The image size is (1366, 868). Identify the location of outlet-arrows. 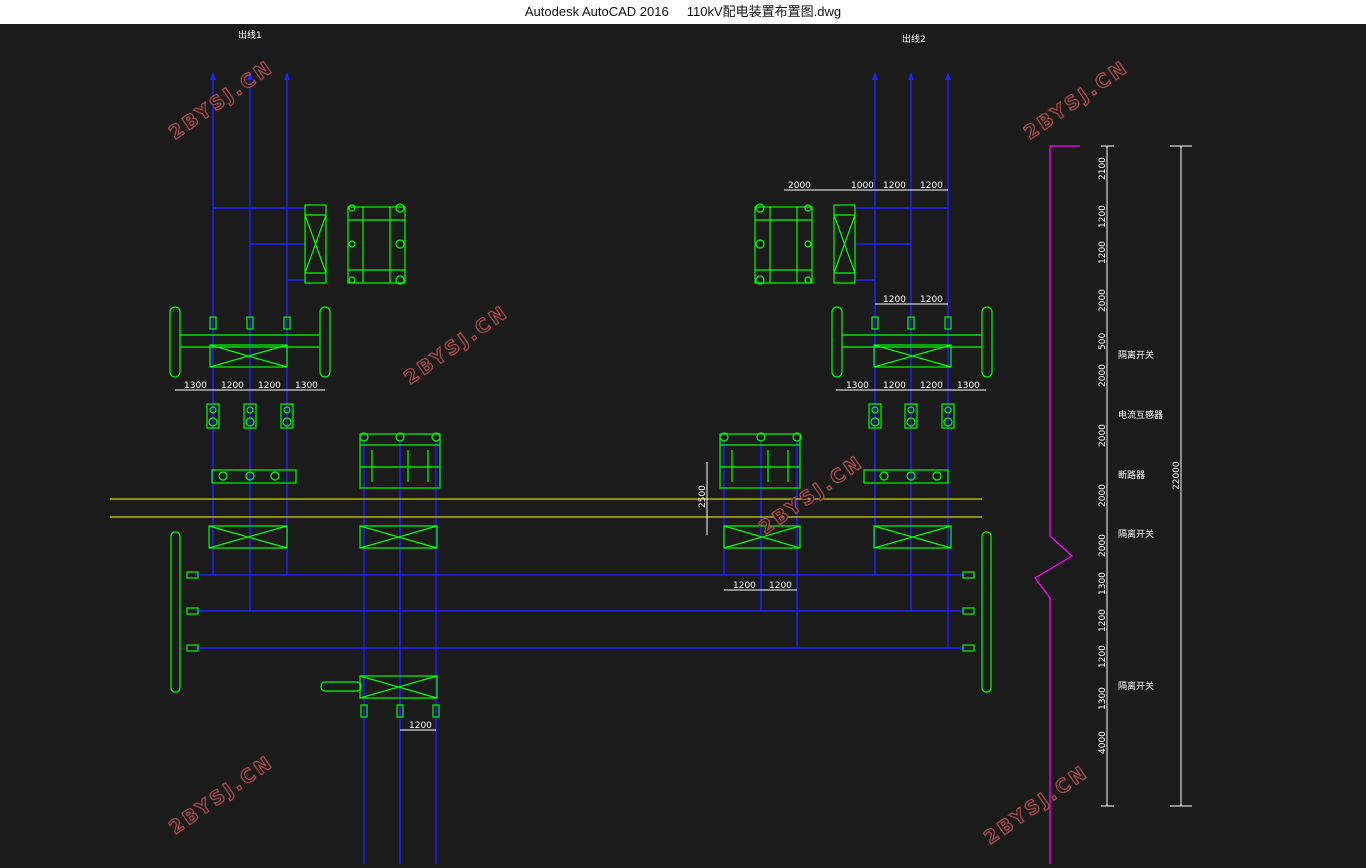
(580, 76).